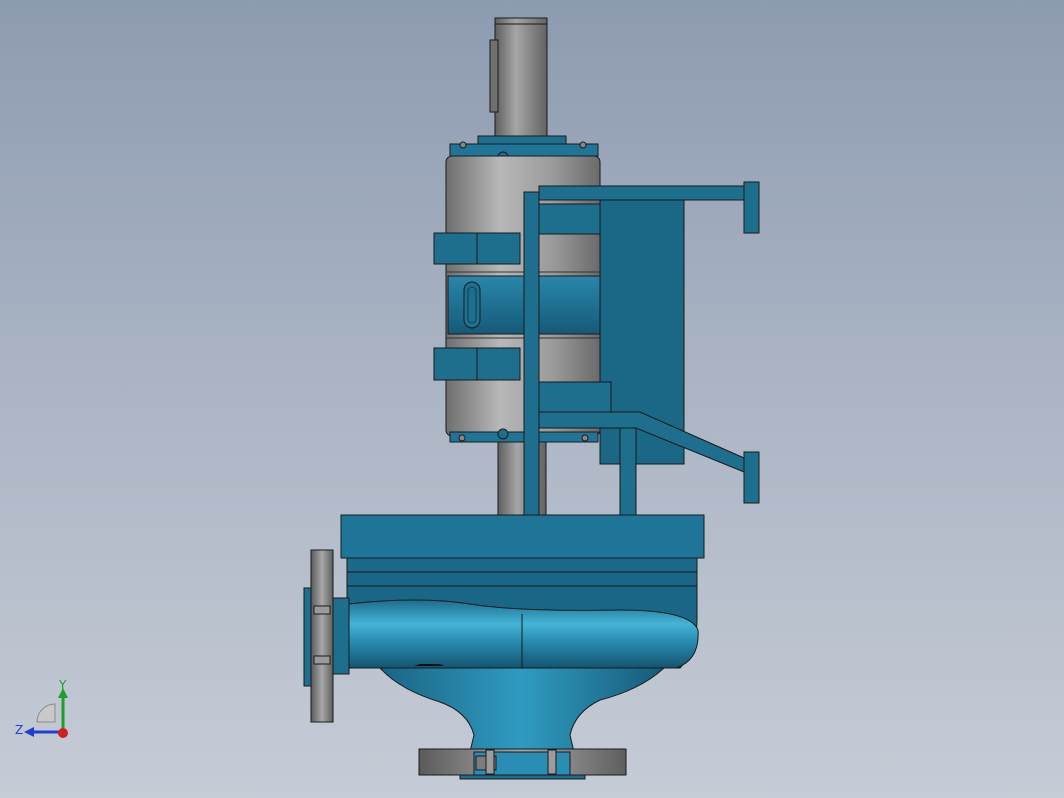  I want to click on discharge-flange, so click(326, 636).